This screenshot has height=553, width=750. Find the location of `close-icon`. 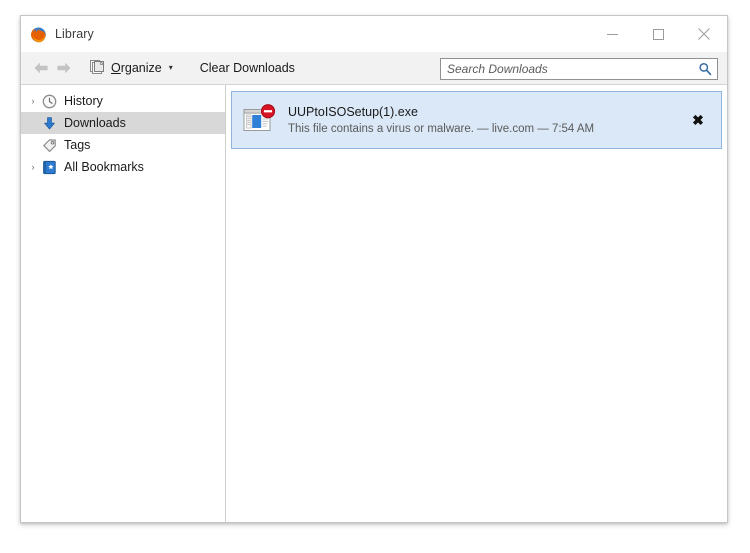

close-icon is located at coordinates (704, 34).